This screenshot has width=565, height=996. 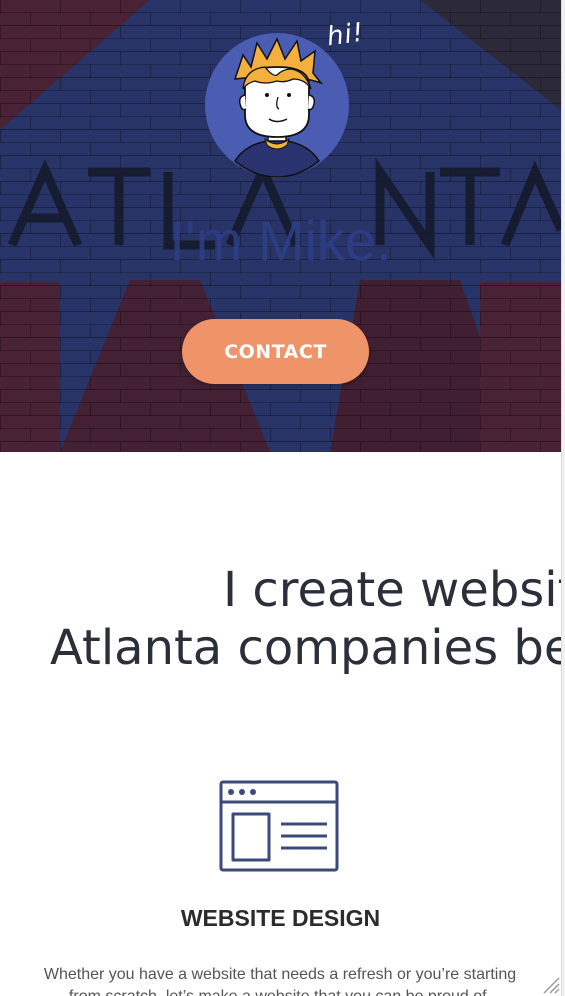 What do you see at coordinates (305, 648) in the screenshot?
I see `tagline-line-2: Atlanta companies be` at bounding box center [305, 648].